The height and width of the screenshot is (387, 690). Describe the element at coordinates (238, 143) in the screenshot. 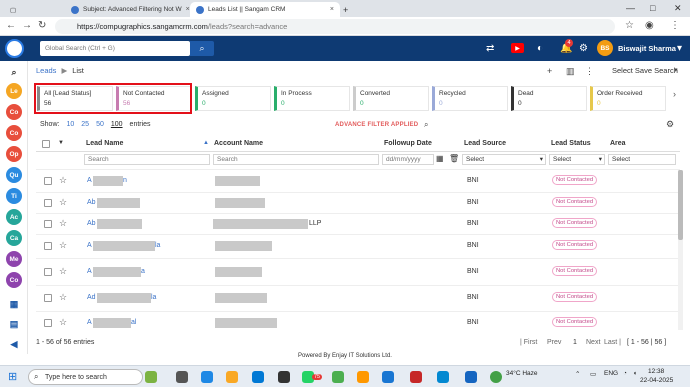

I see `col-account-name: Account Name` at that location.